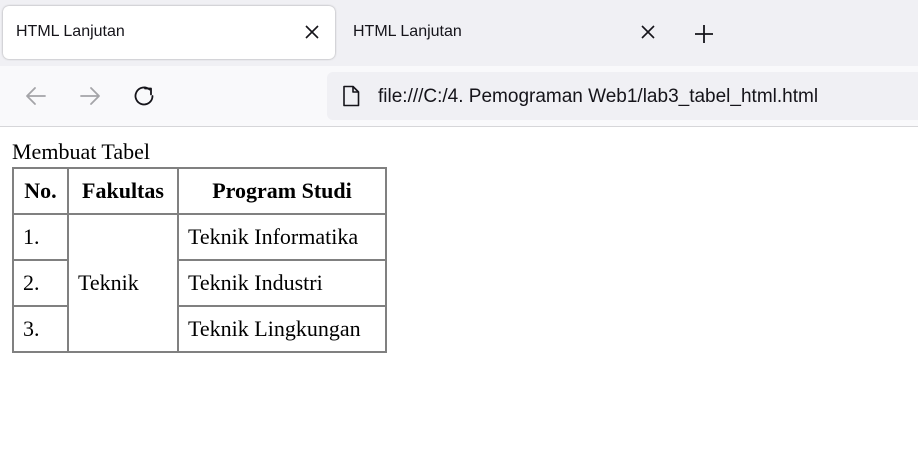 This screenshot has width=918, height=460. What do you see at coordinates (123, 191) in the screenshot?
I see `header-fakultas: Fakultas` at bounding box center [123, 191].